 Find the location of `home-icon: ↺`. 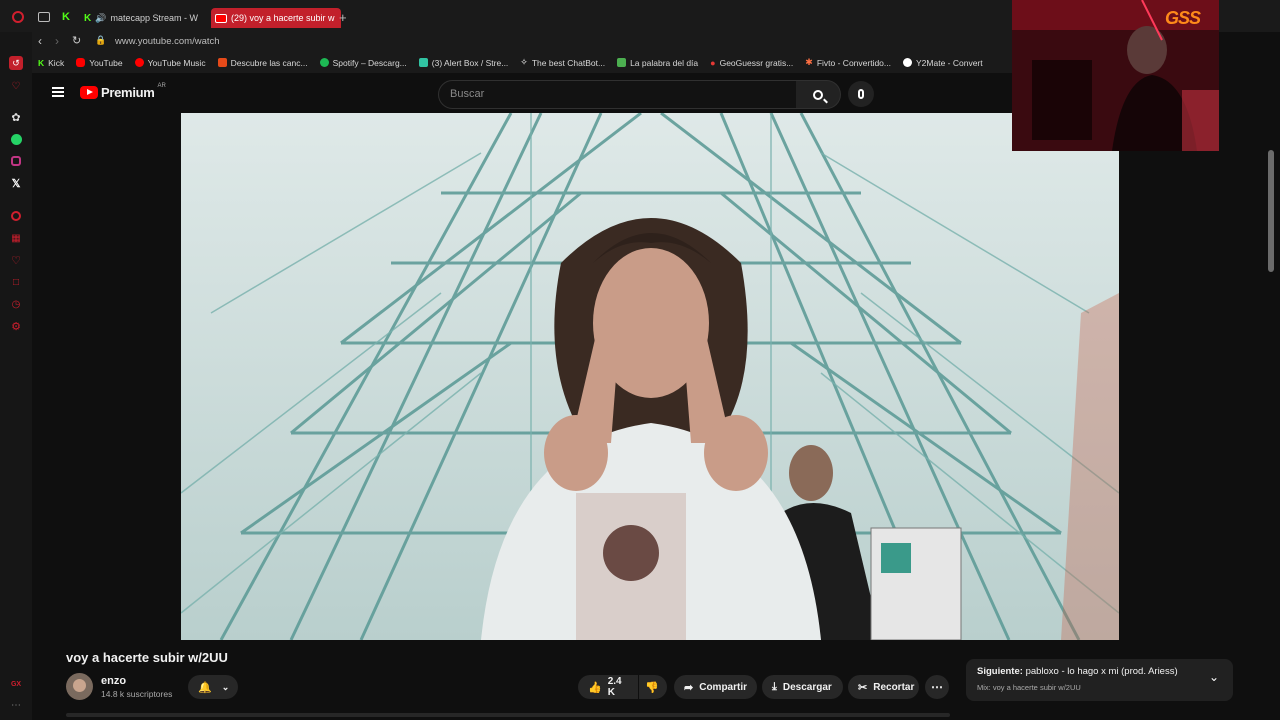

home-icon: ↺ is located at coordinates (16, 63).